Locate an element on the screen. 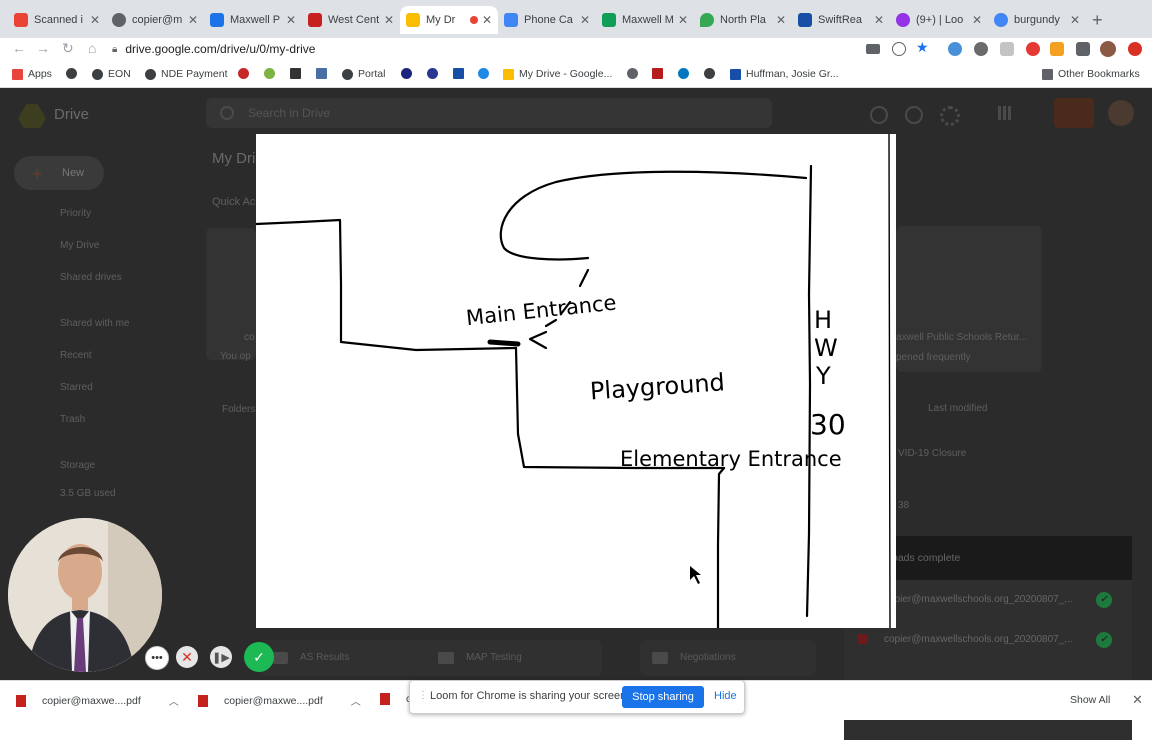 The height and width of the screenshot is (740, 1152). puzzle-icon is located at coordinates (1083, 49).